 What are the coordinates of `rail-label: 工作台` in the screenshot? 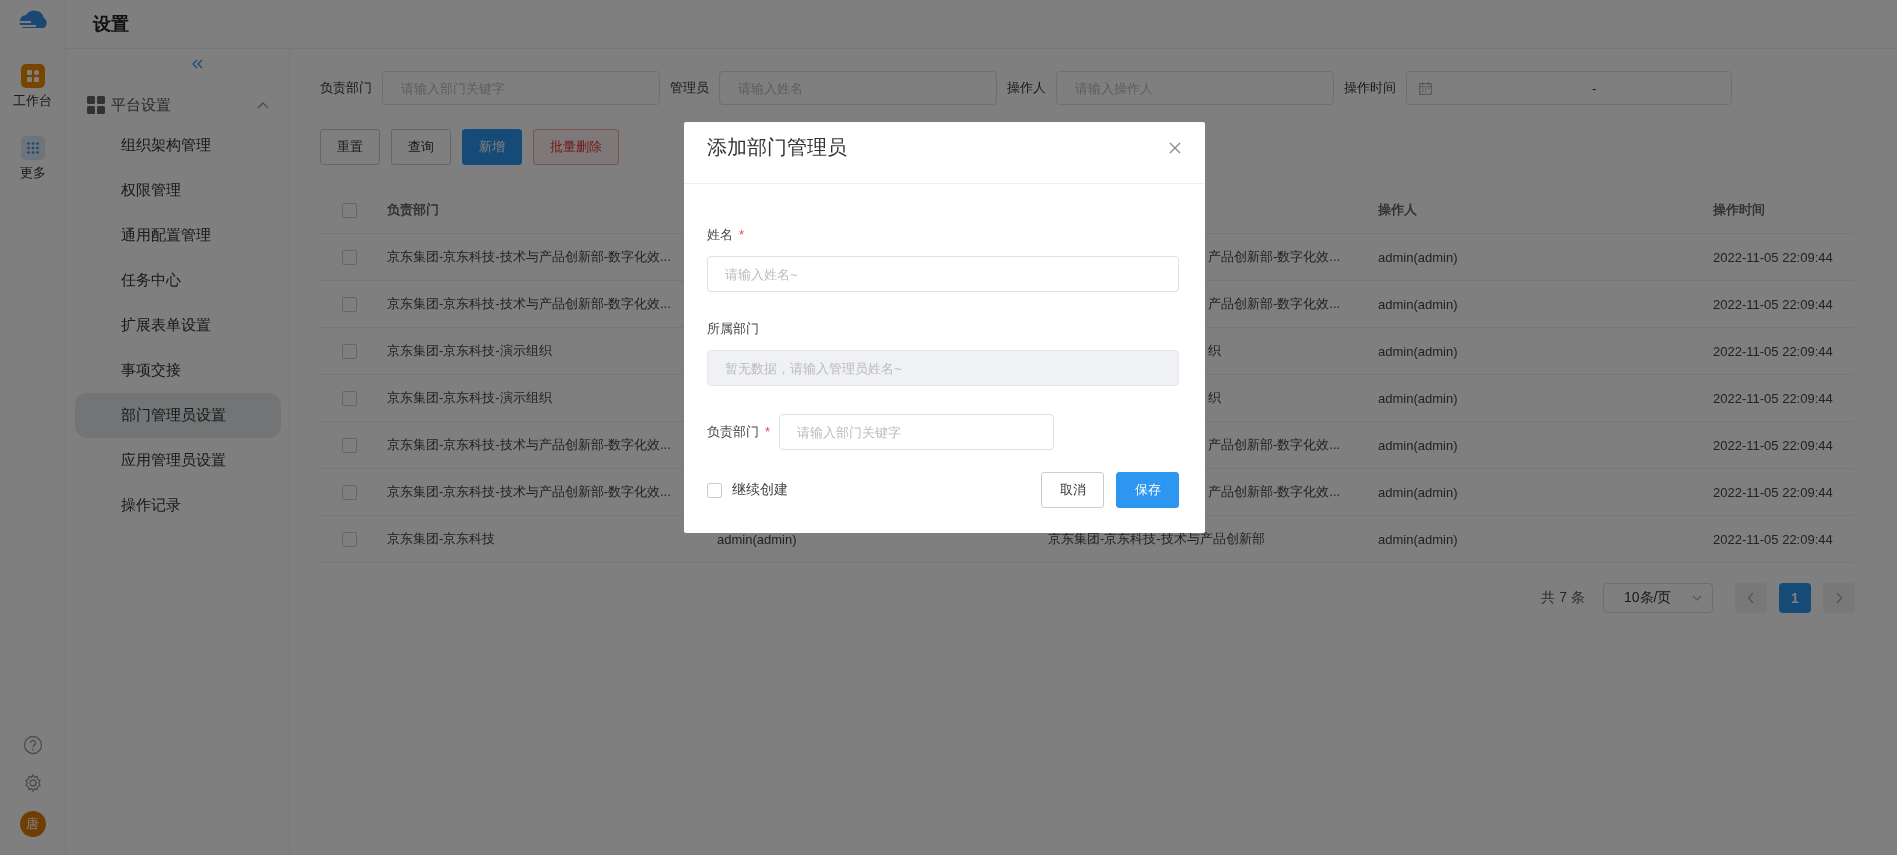 It's located at (32, 101).